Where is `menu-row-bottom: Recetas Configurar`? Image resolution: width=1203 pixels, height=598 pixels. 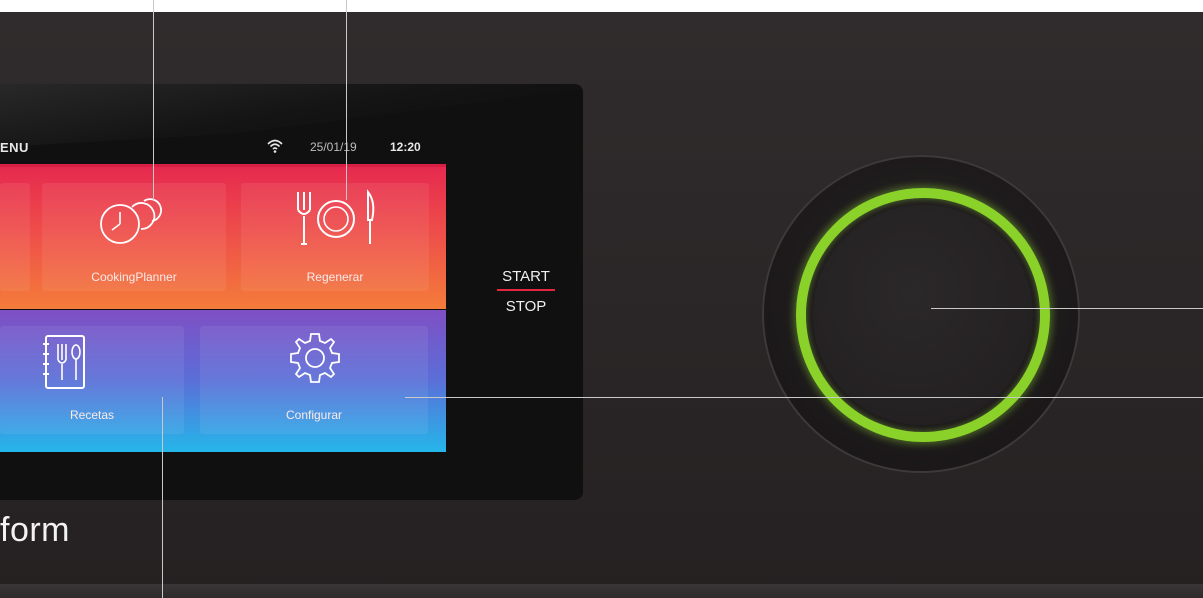
menu-row-bottom: Recetas Configurar is located at coordinates (223, 381).